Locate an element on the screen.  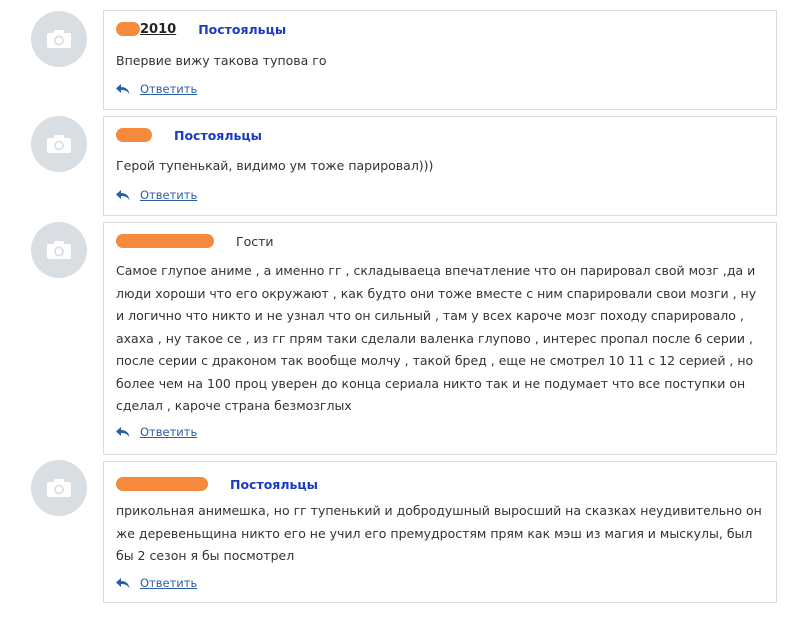
comment-text: Впервие вижу такова тупова го is located at coordinates (221, 60).